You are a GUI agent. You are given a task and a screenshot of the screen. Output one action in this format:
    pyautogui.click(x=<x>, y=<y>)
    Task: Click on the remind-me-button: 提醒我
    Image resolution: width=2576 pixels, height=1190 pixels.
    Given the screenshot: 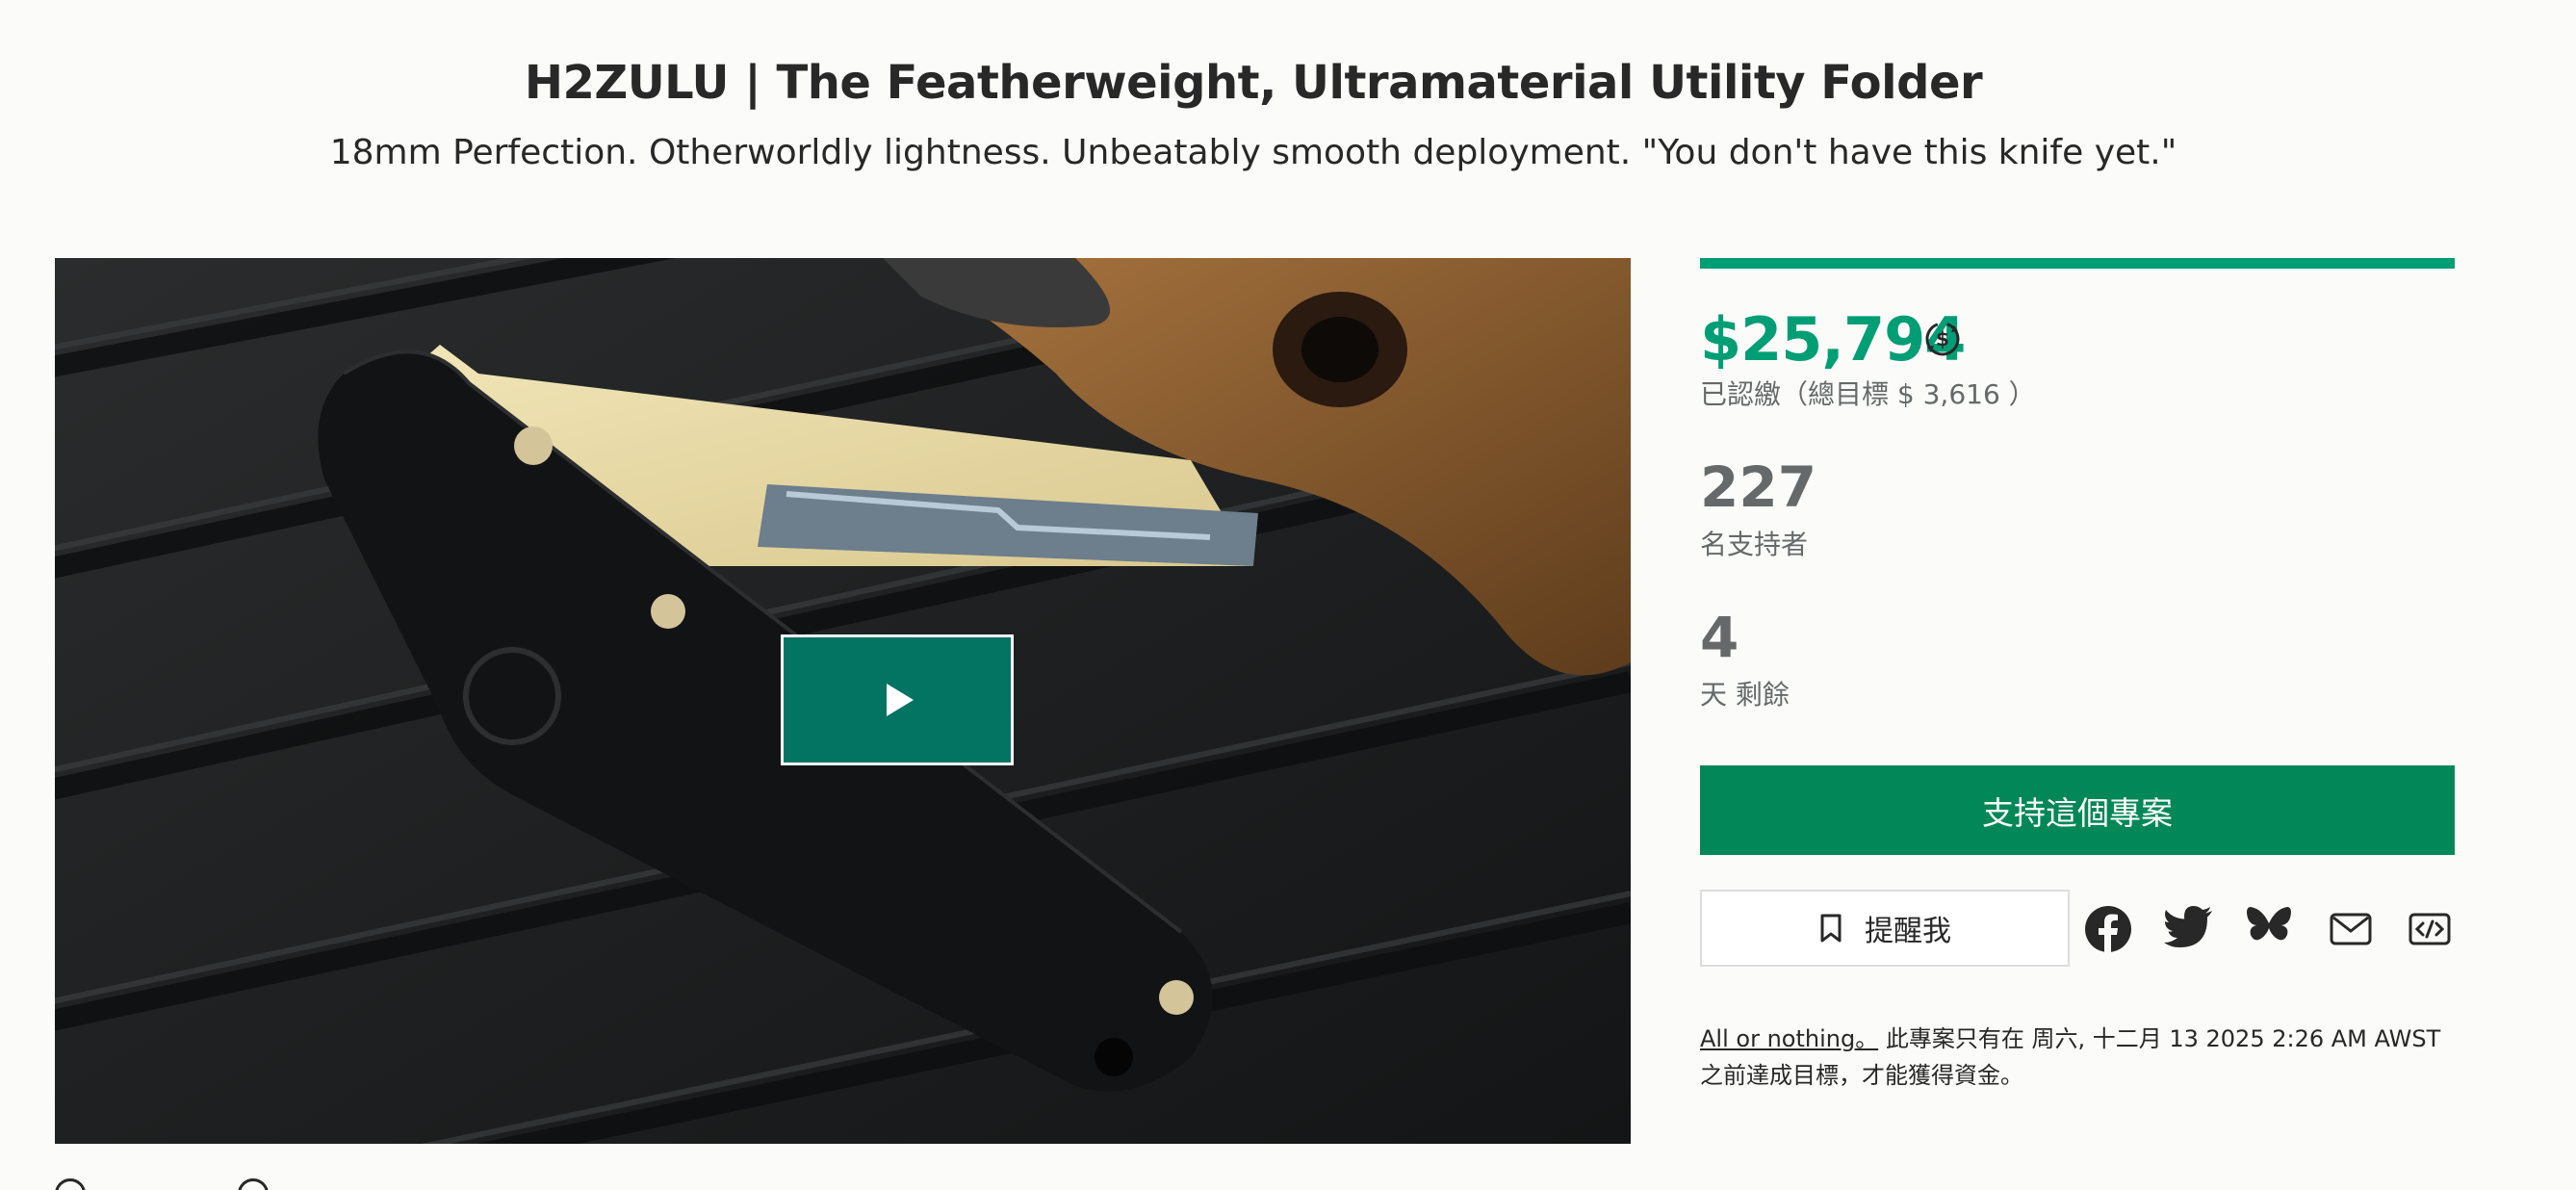 What is the action you would take?
    pyautogui.click(x=1885, y=929)
    